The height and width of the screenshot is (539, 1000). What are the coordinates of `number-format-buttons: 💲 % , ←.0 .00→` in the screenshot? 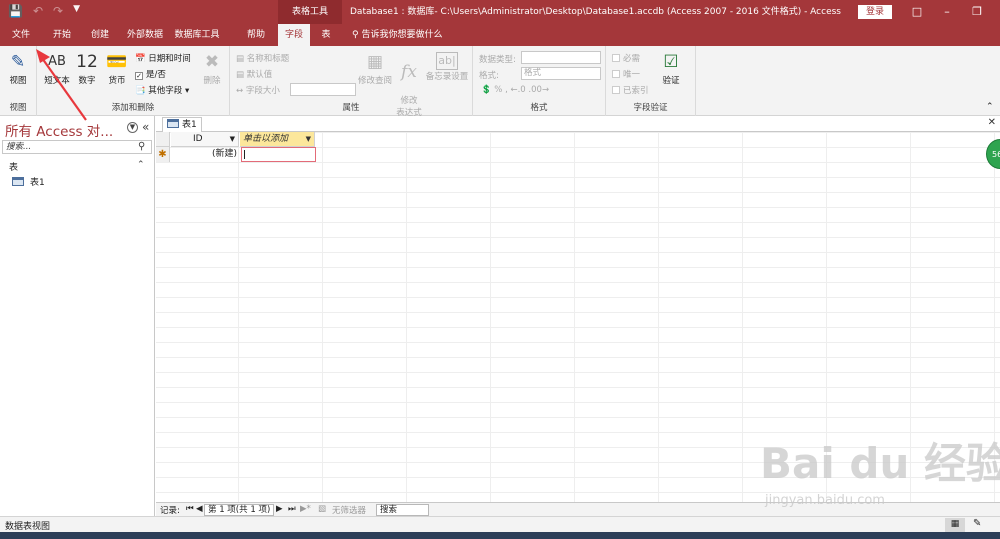 It's located at (515, 90).